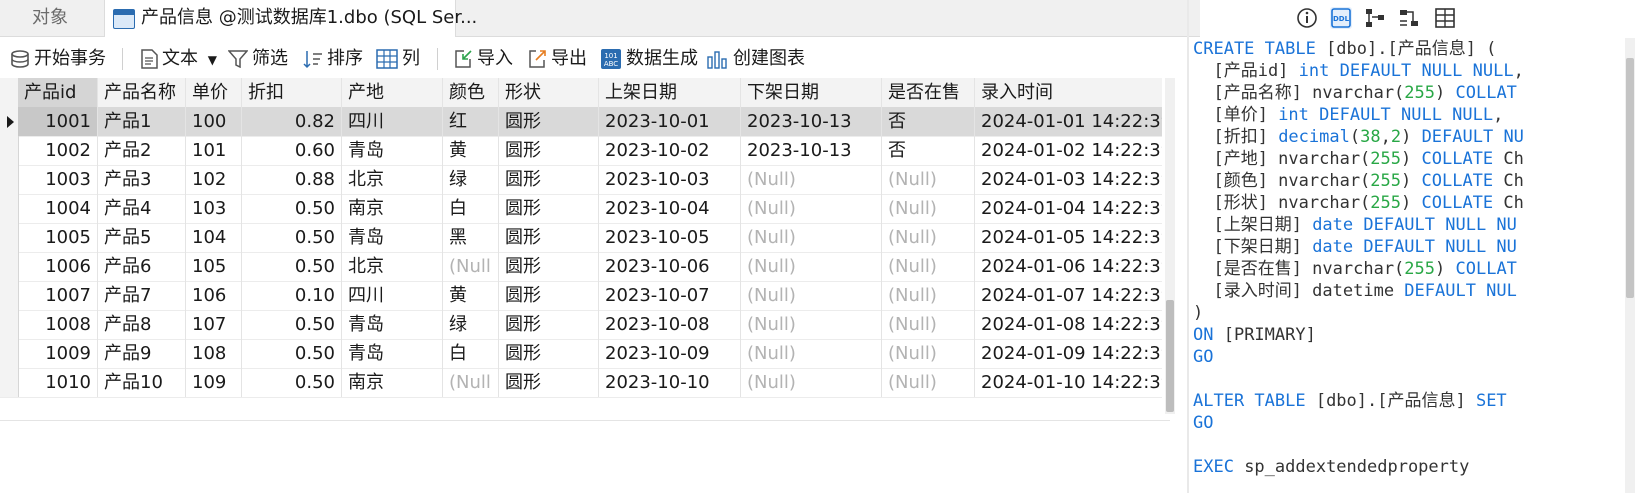 This screenshot has height=493, width=1638. What do you see at coordinates (292, 179) in the screenshot?
I see `table-cell: 0.88` at bounding box center [292, 179].